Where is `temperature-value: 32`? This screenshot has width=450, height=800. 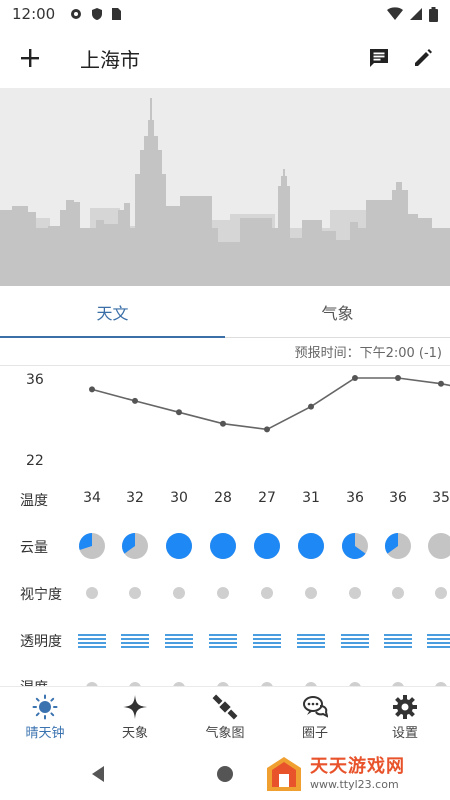 temperature-value: 32 is located at coordinates (135, 498).